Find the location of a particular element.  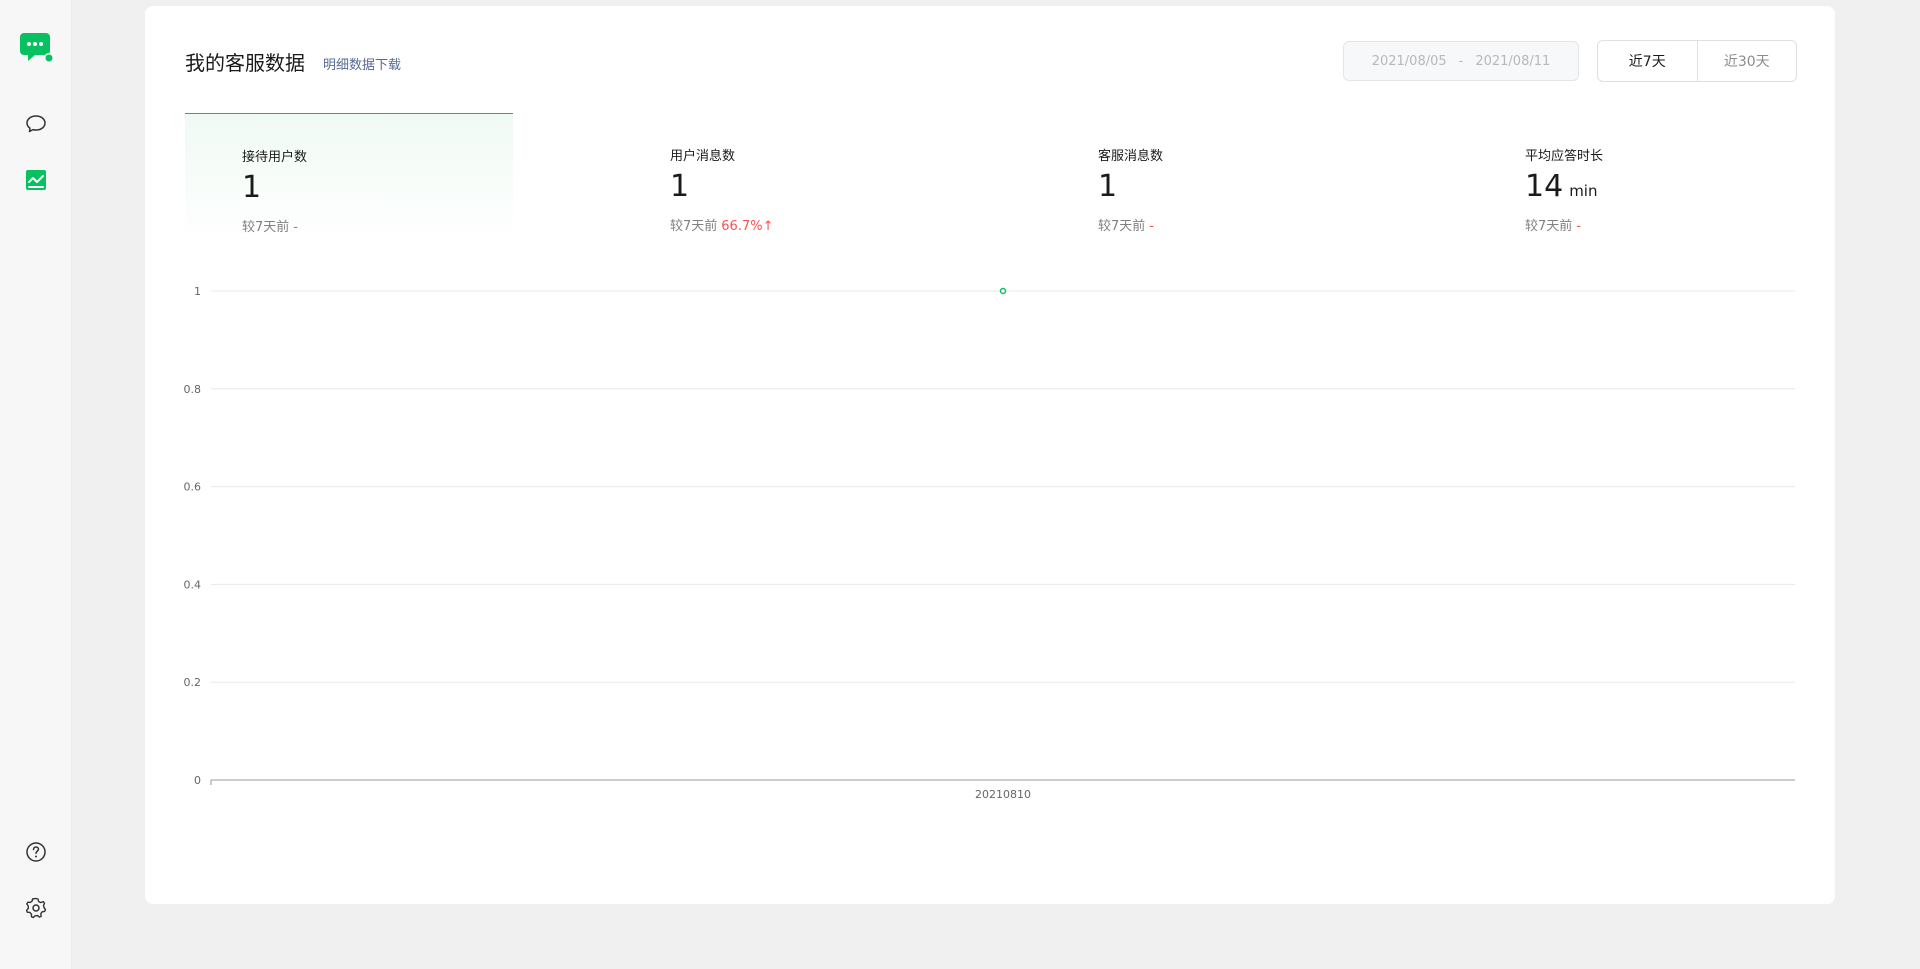

y-tick-label: 0 is located at coordinates (197, 780).